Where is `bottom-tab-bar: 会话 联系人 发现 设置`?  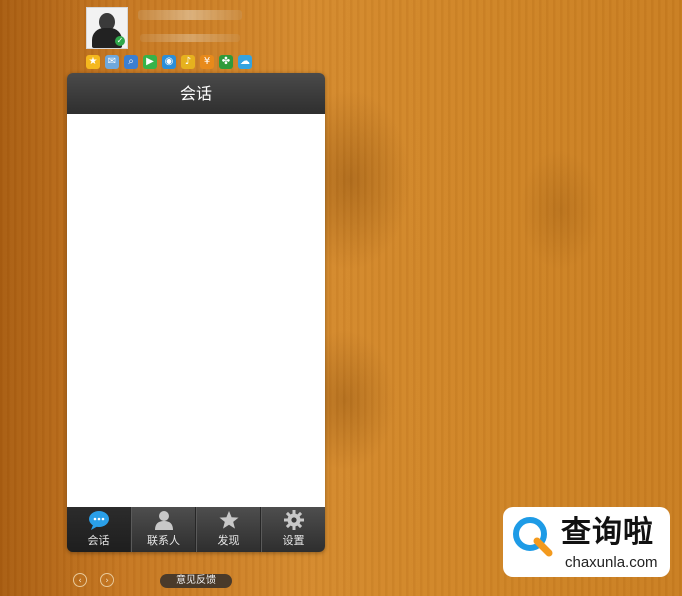 bottom-tab-bar: 会话 联系人 发现 设置 is located at coordinates (196, 529).